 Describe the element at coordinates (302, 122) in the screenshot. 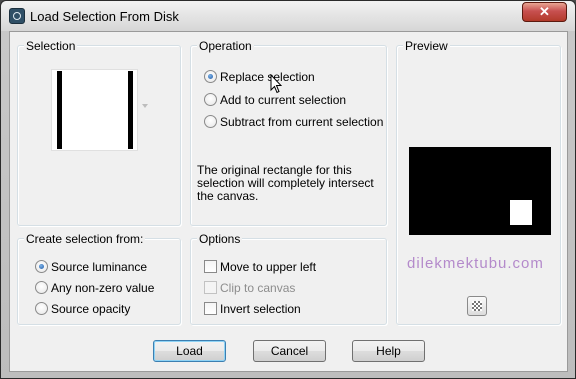

I see `radio-label: Subtract from current selection` at that location.